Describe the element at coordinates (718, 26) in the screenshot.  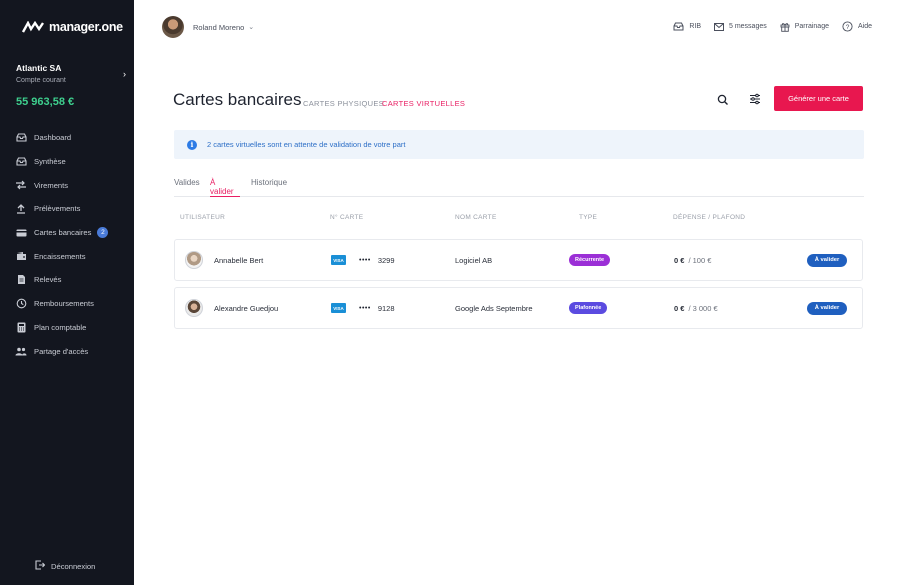
I see `mail-icon` at that location.